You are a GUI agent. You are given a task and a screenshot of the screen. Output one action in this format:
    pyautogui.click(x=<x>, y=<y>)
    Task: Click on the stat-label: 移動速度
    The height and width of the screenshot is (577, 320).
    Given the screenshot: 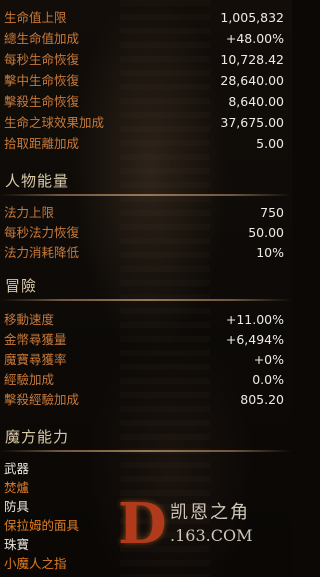 What is the action you would take?
    pyautogui.click(x=29, y=319)
    